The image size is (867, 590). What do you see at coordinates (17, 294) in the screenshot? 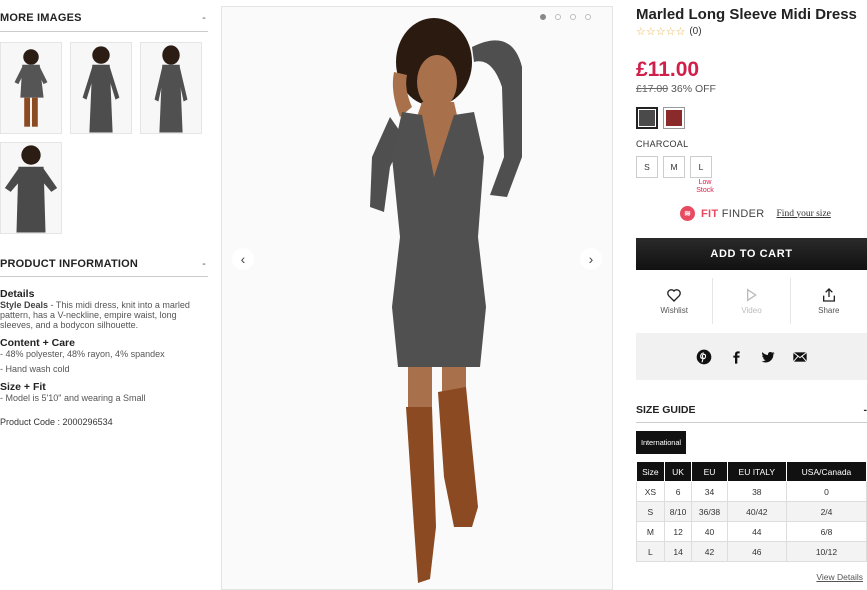
I see `details-heading: Details` at bounding box center [17, 294].